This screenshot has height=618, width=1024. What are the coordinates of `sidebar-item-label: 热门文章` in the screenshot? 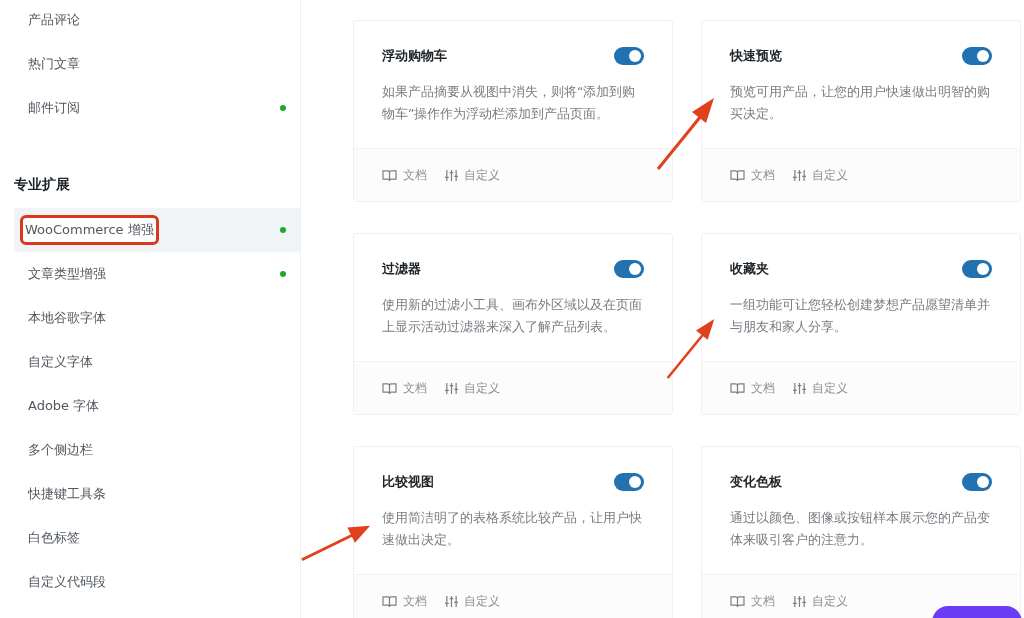 It's located at (54, 64).